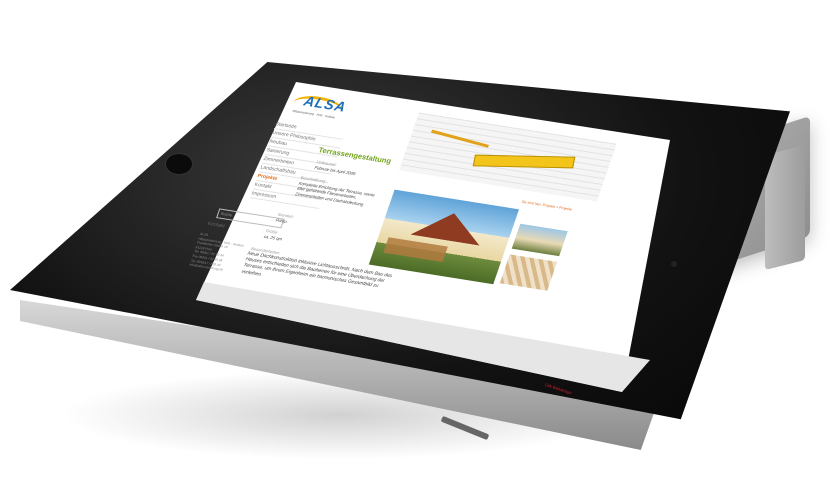 The height and width of the screenshot is (479, 830). I want to click on house-roof, so click(449, 227).